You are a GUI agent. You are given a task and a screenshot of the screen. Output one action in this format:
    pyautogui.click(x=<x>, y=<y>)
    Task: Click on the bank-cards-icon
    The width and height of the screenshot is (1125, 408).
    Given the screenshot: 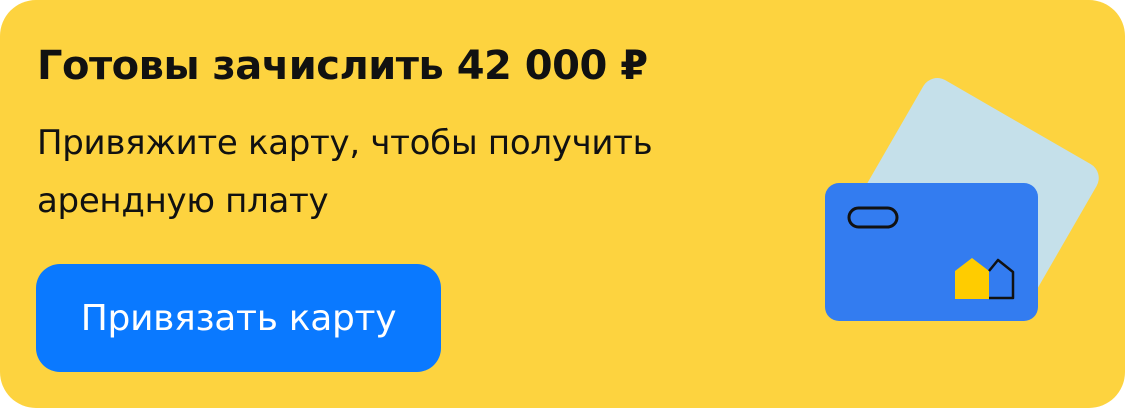 What is the action you would take?
    pyautogui.click(x=962, y=199)
    